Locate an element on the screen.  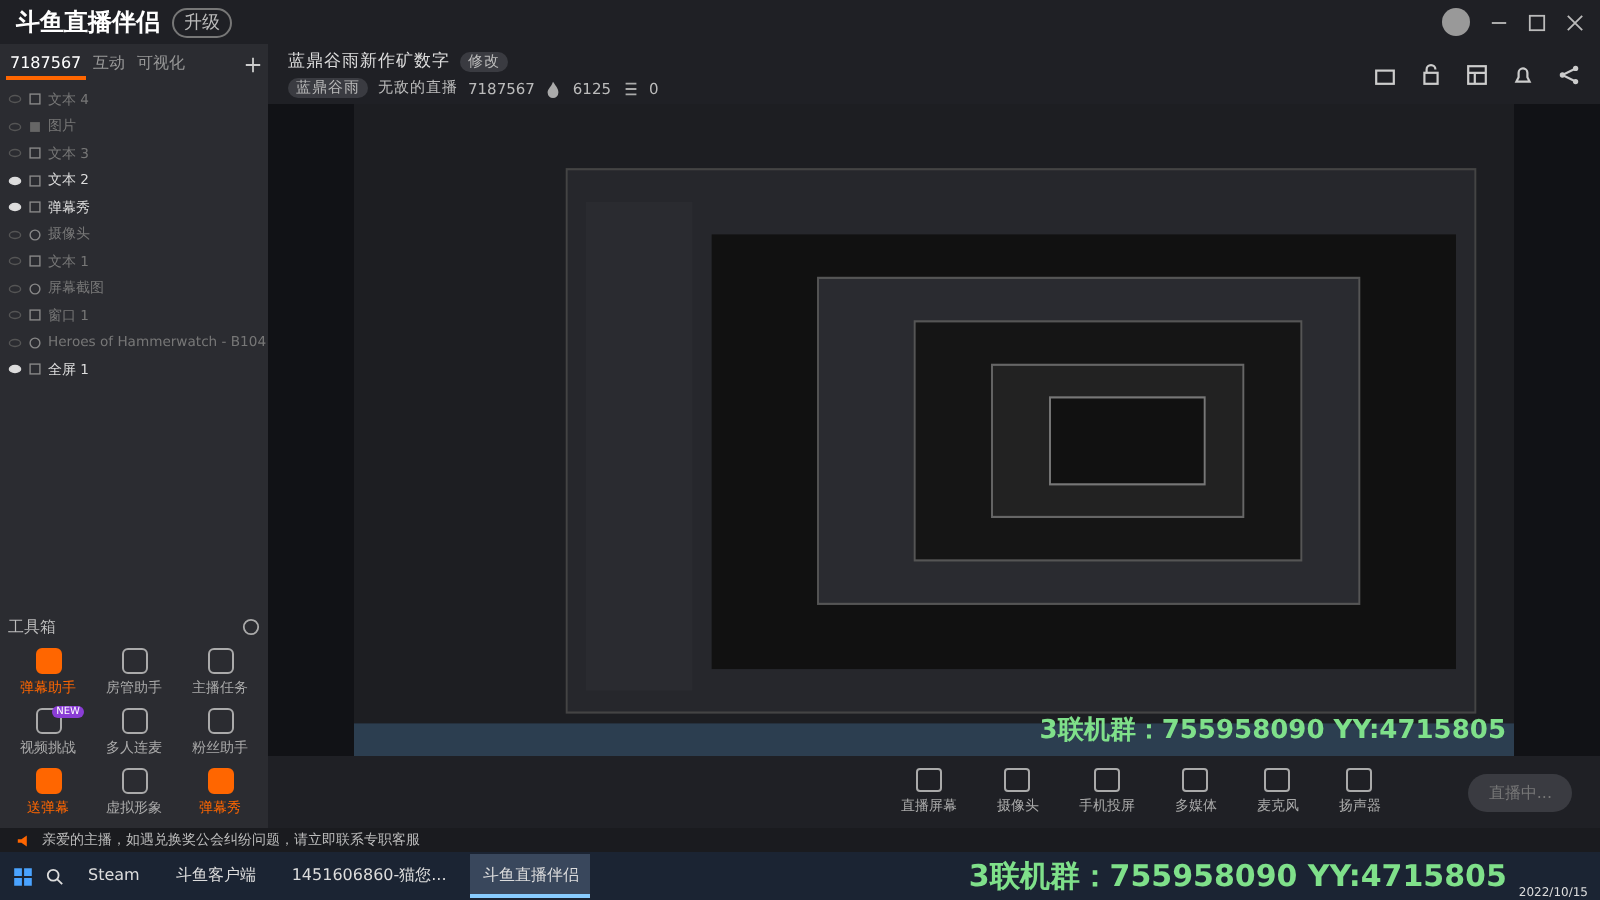
sidebar-tab: 7187567 is located at coordinates (46, 65).